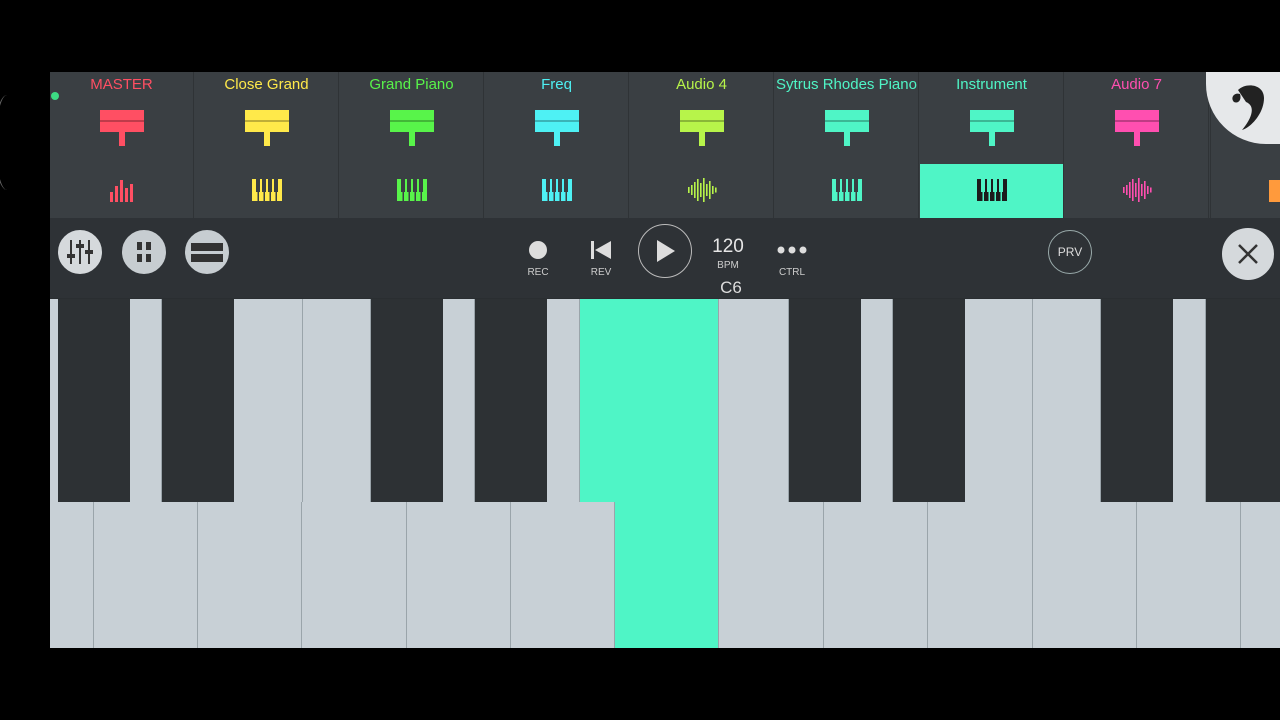  What do you see at coordinates (538, 250) in the screenshot?
I see `record-dot-icon` at bounding box center [538, 250].